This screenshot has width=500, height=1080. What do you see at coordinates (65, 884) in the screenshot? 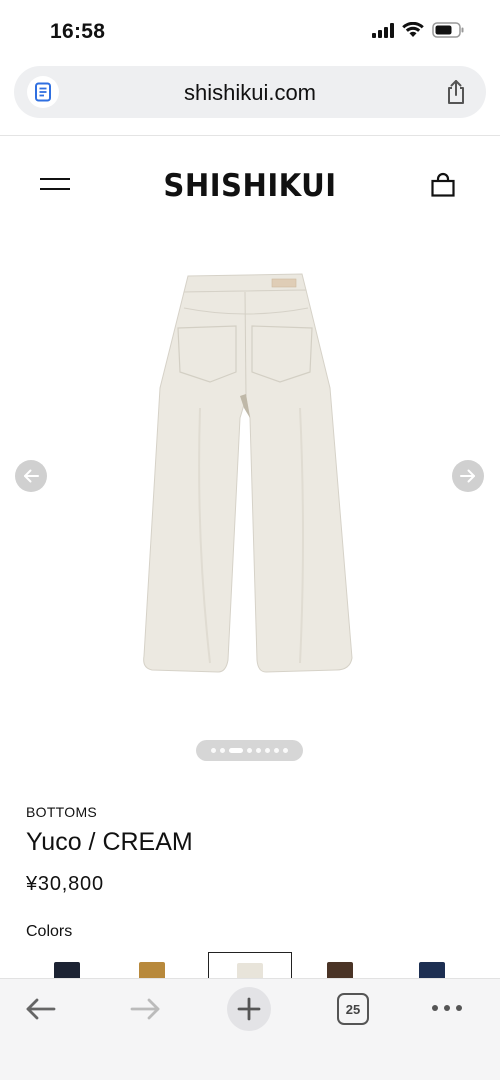
I see `product-price: ¥30,800` at bounding box center [65, 884].